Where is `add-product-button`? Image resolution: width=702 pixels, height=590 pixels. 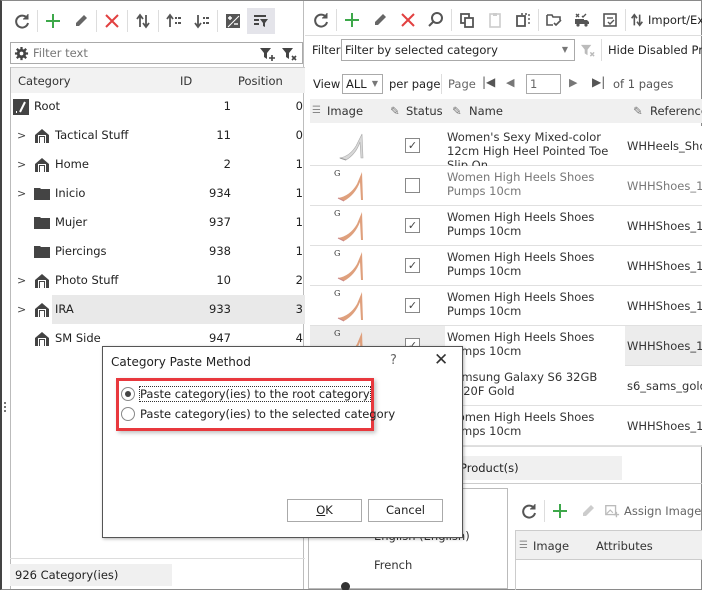
add-product-button is located at coordinates (352, 20).